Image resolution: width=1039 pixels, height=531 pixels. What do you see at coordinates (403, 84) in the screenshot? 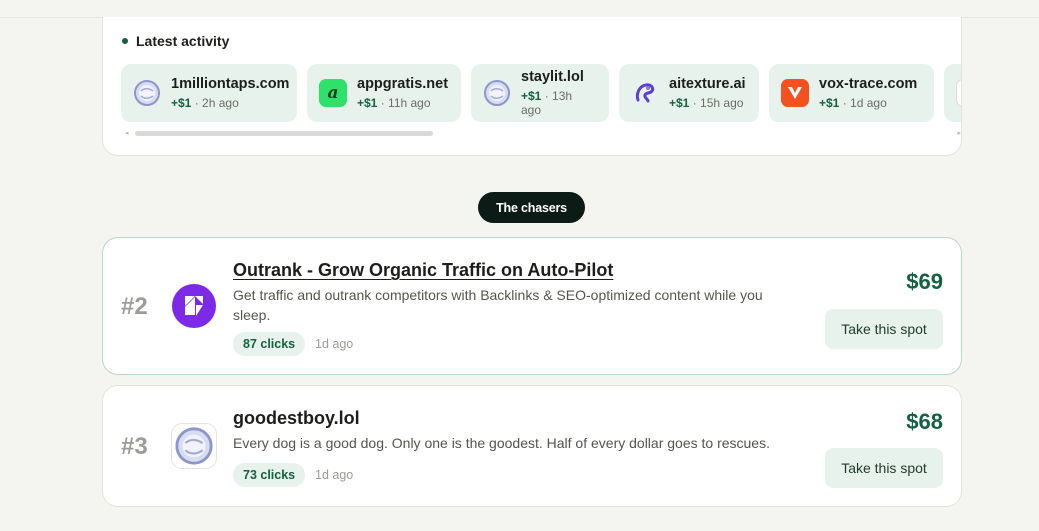
I see `activity-domain: appgratis.net` at bounding box center [403, 84].